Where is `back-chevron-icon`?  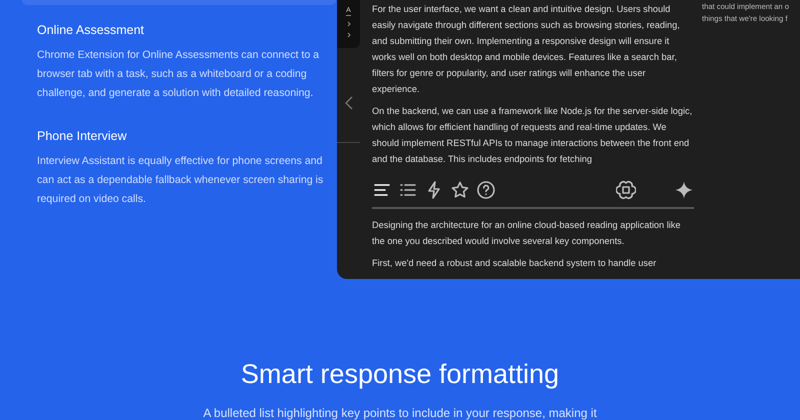
back-chevron-icon is located at coordinates (348, 103).